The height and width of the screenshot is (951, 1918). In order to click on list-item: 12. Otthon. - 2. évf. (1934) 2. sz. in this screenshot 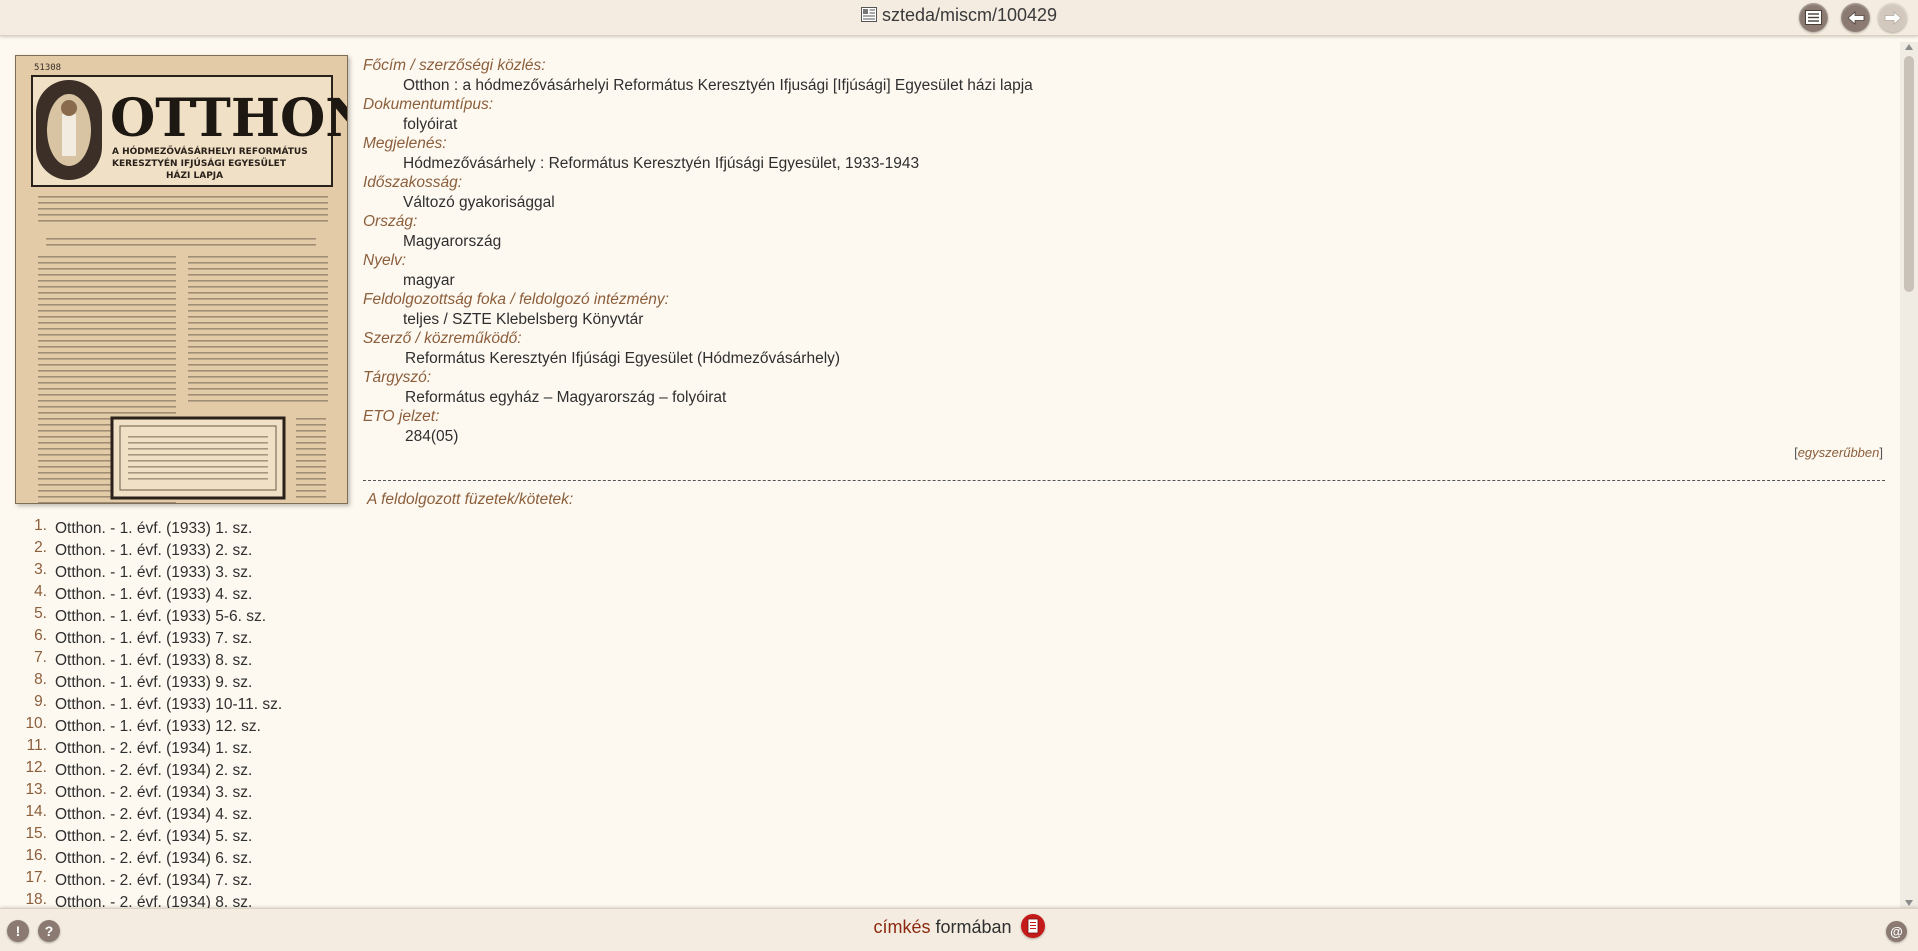, I will do `click(178, 770)`.